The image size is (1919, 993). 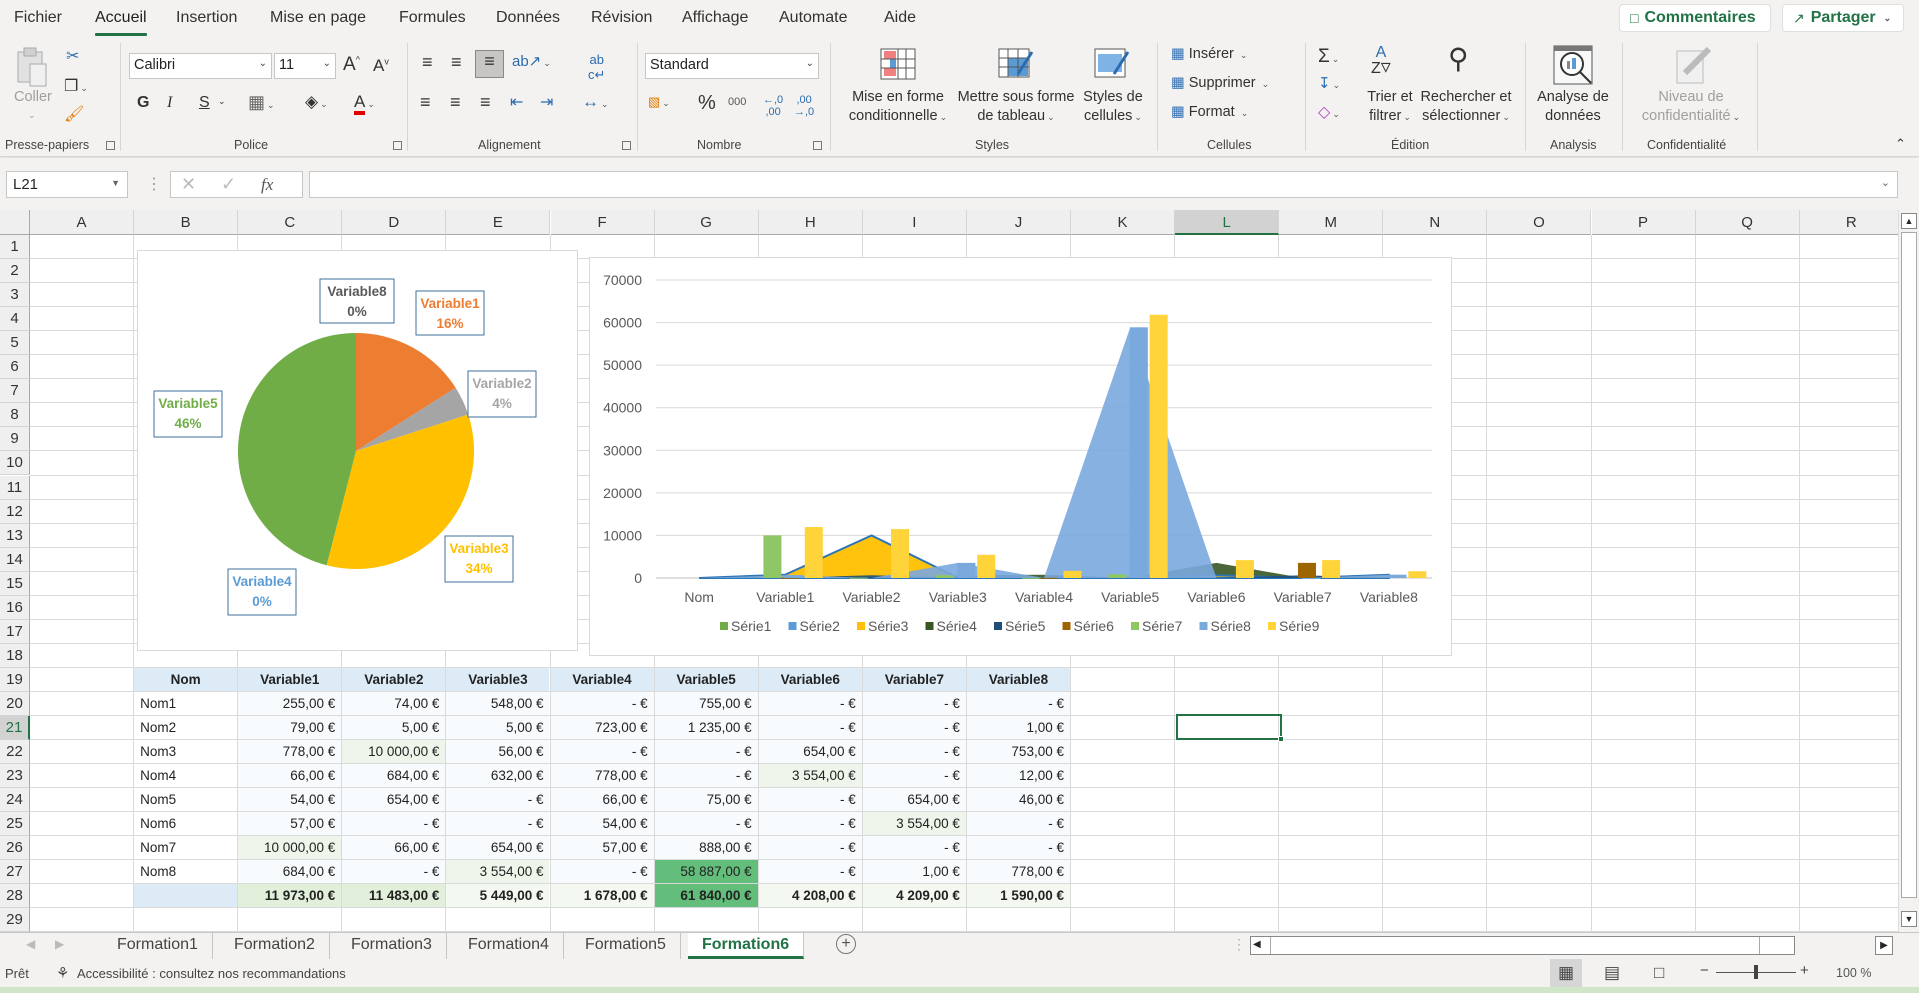 I want to click on normal-view-icon: ▦, so click(x=1566, y=973).